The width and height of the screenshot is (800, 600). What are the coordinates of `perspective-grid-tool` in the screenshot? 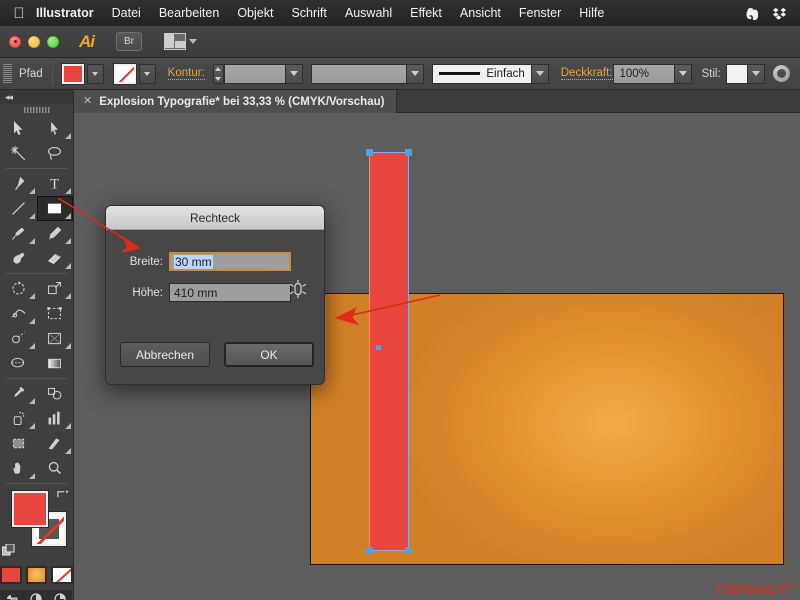 It's located at (55, 338).